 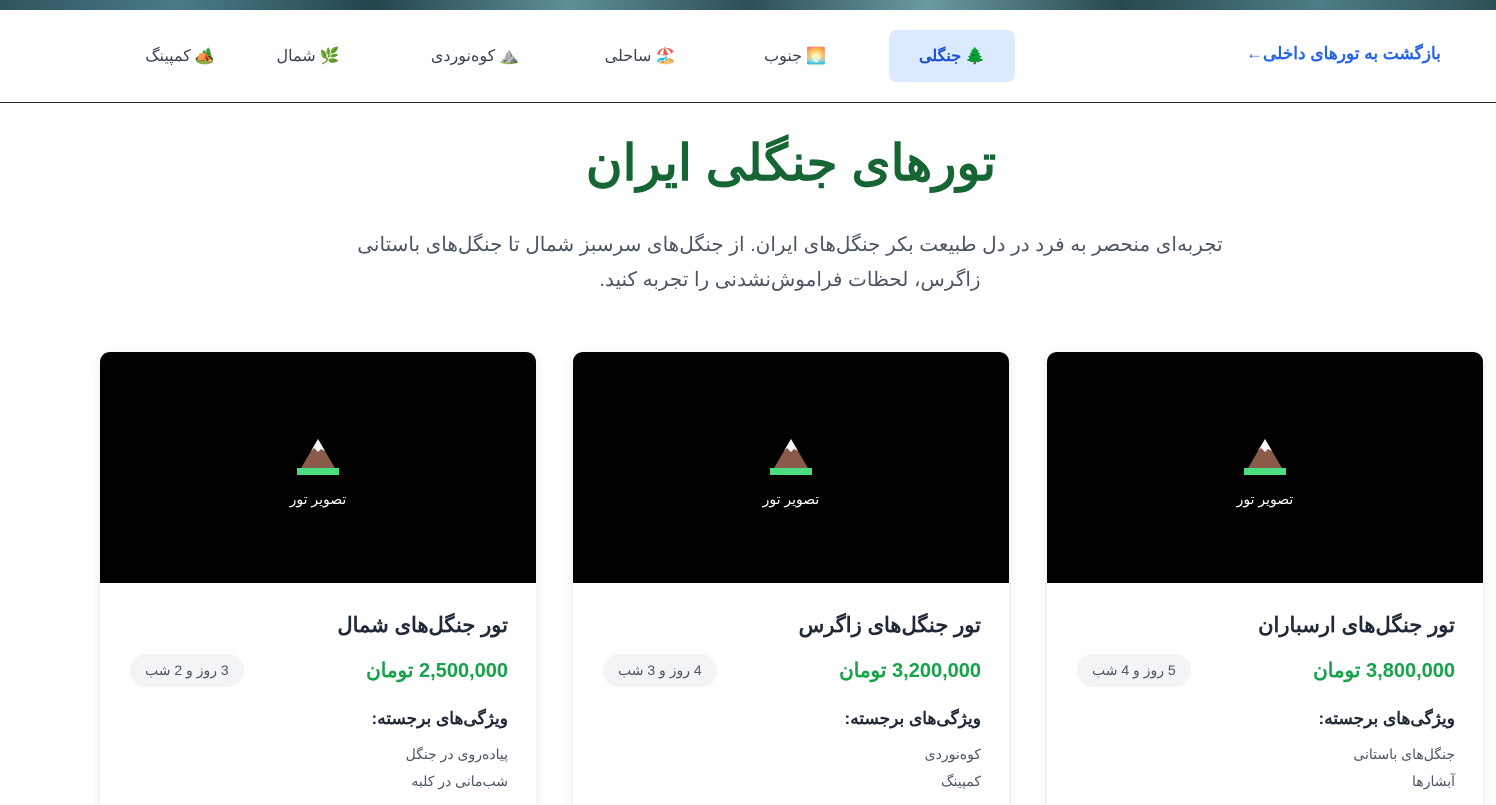 What do you see at coordinates (1134, 670) in the screenshot?
I see `duration-badge: 5 روز و 4 شب` at bounding box center [1134, 670].